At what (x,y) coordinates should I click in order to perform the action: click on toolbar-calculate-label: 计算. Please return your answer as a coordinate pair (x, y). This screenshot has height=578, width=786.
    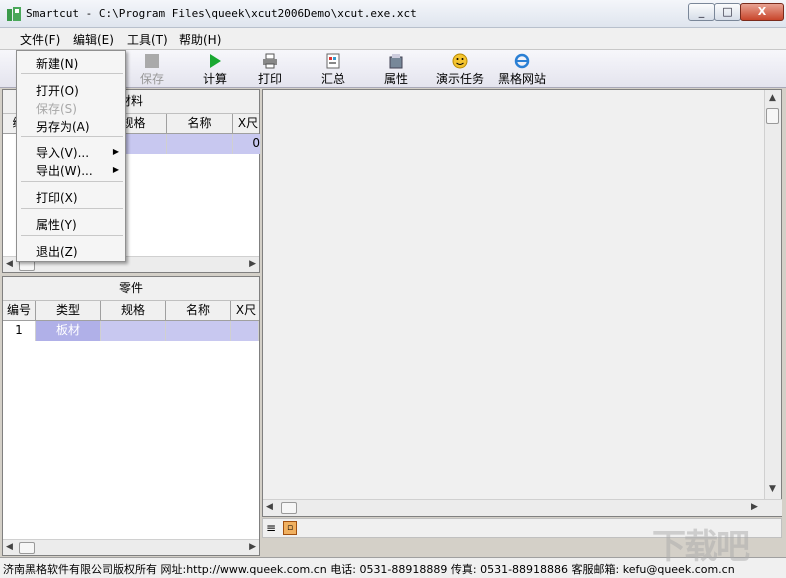
    Looking at the image, I should click on (214, 79).